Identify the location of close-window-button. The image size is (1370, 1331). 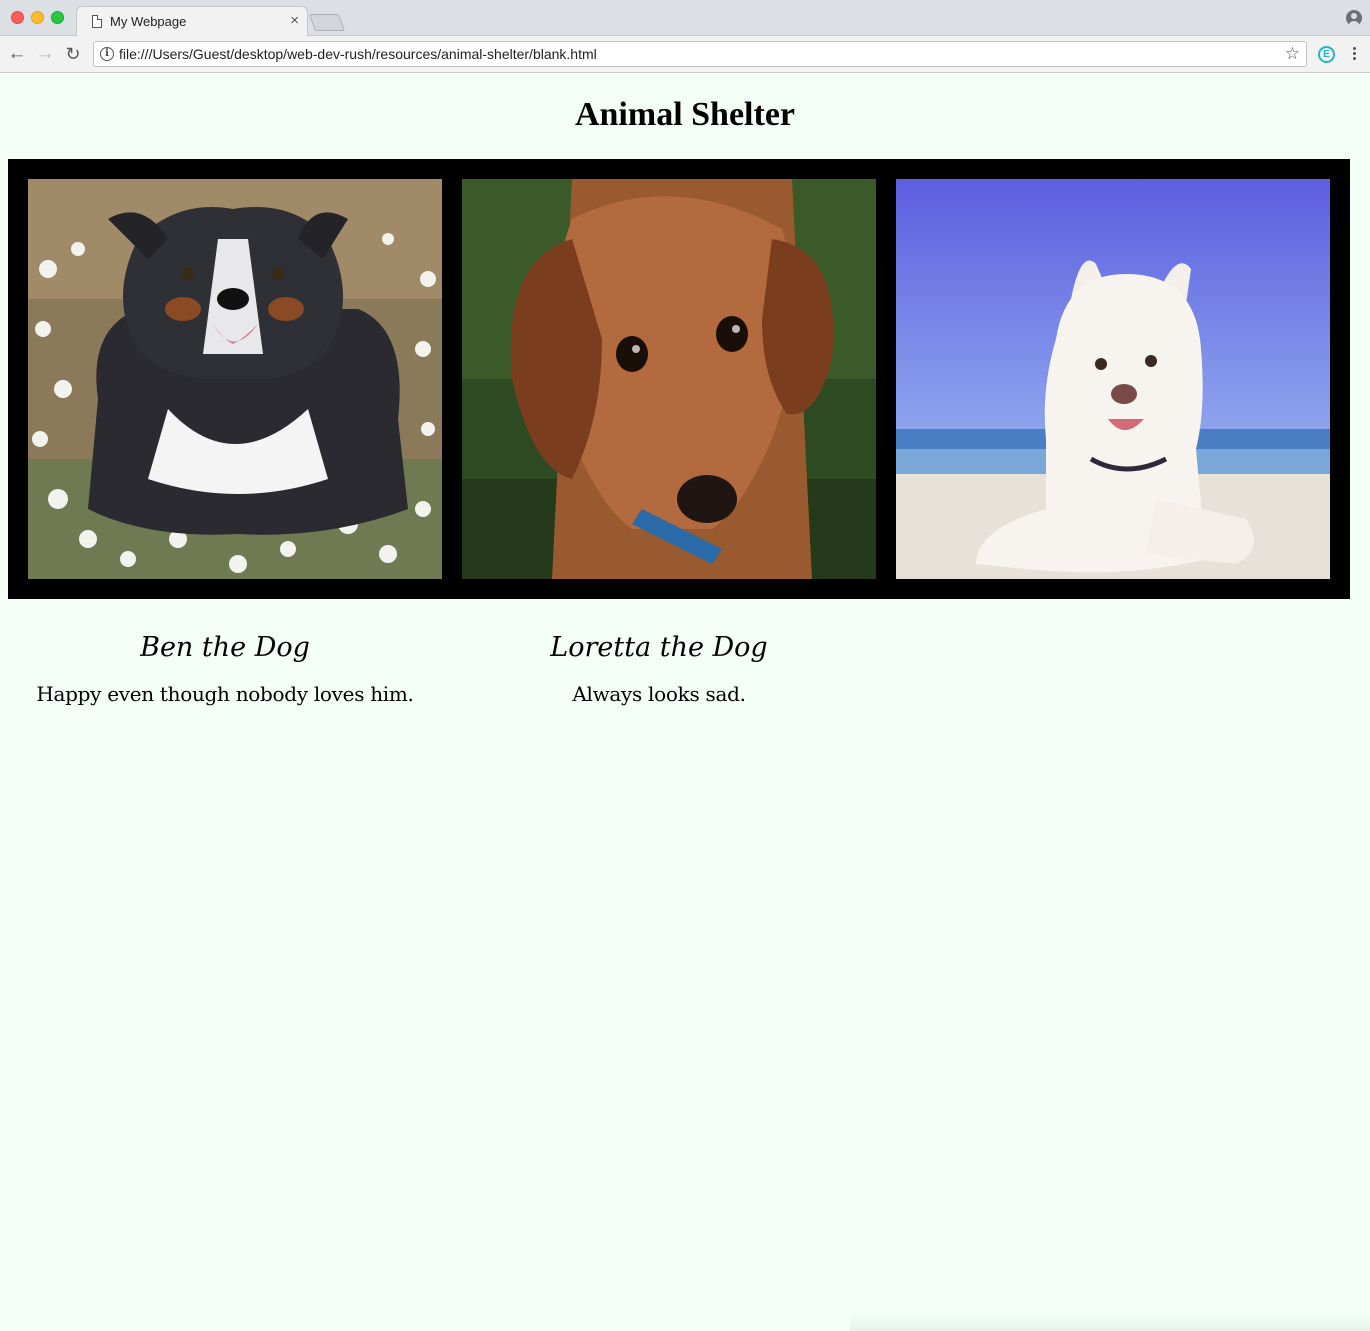
(17, 17).